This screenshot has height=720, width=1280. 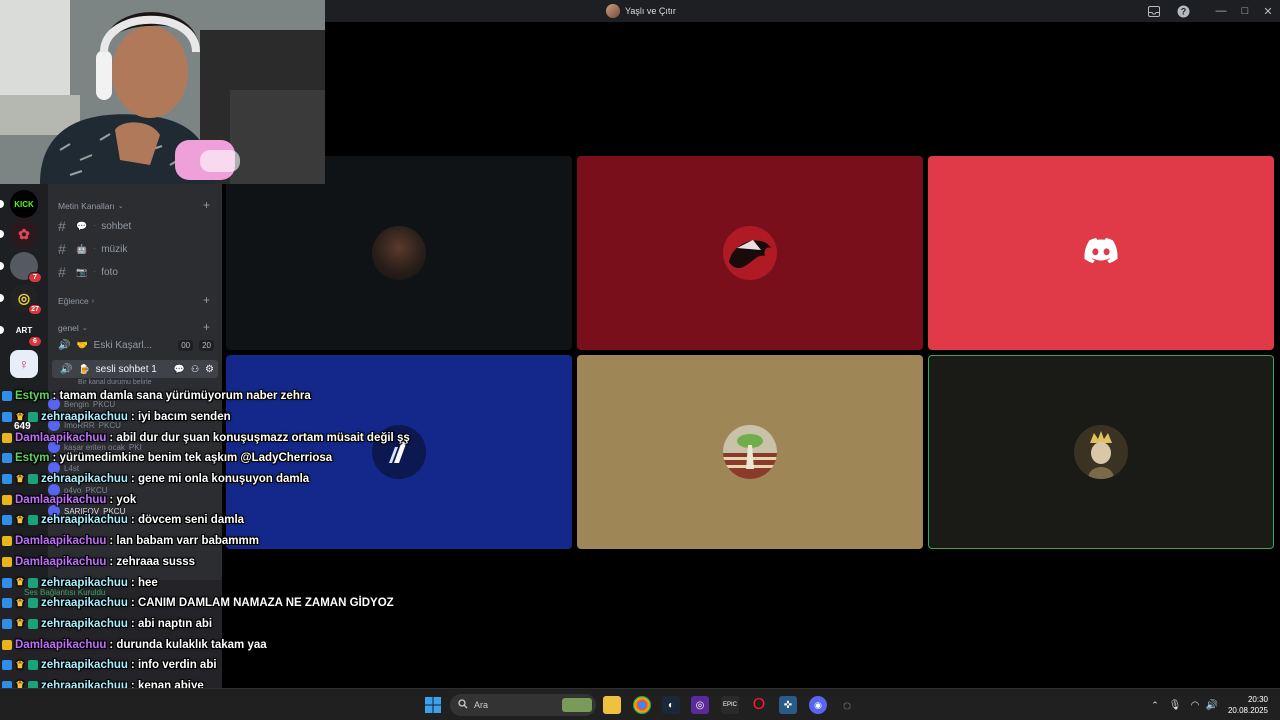 What do you see at coordinates (24, 234) in the screenshot?
I see `server-rose-icon: ✿` at bounding box center [24, 234].